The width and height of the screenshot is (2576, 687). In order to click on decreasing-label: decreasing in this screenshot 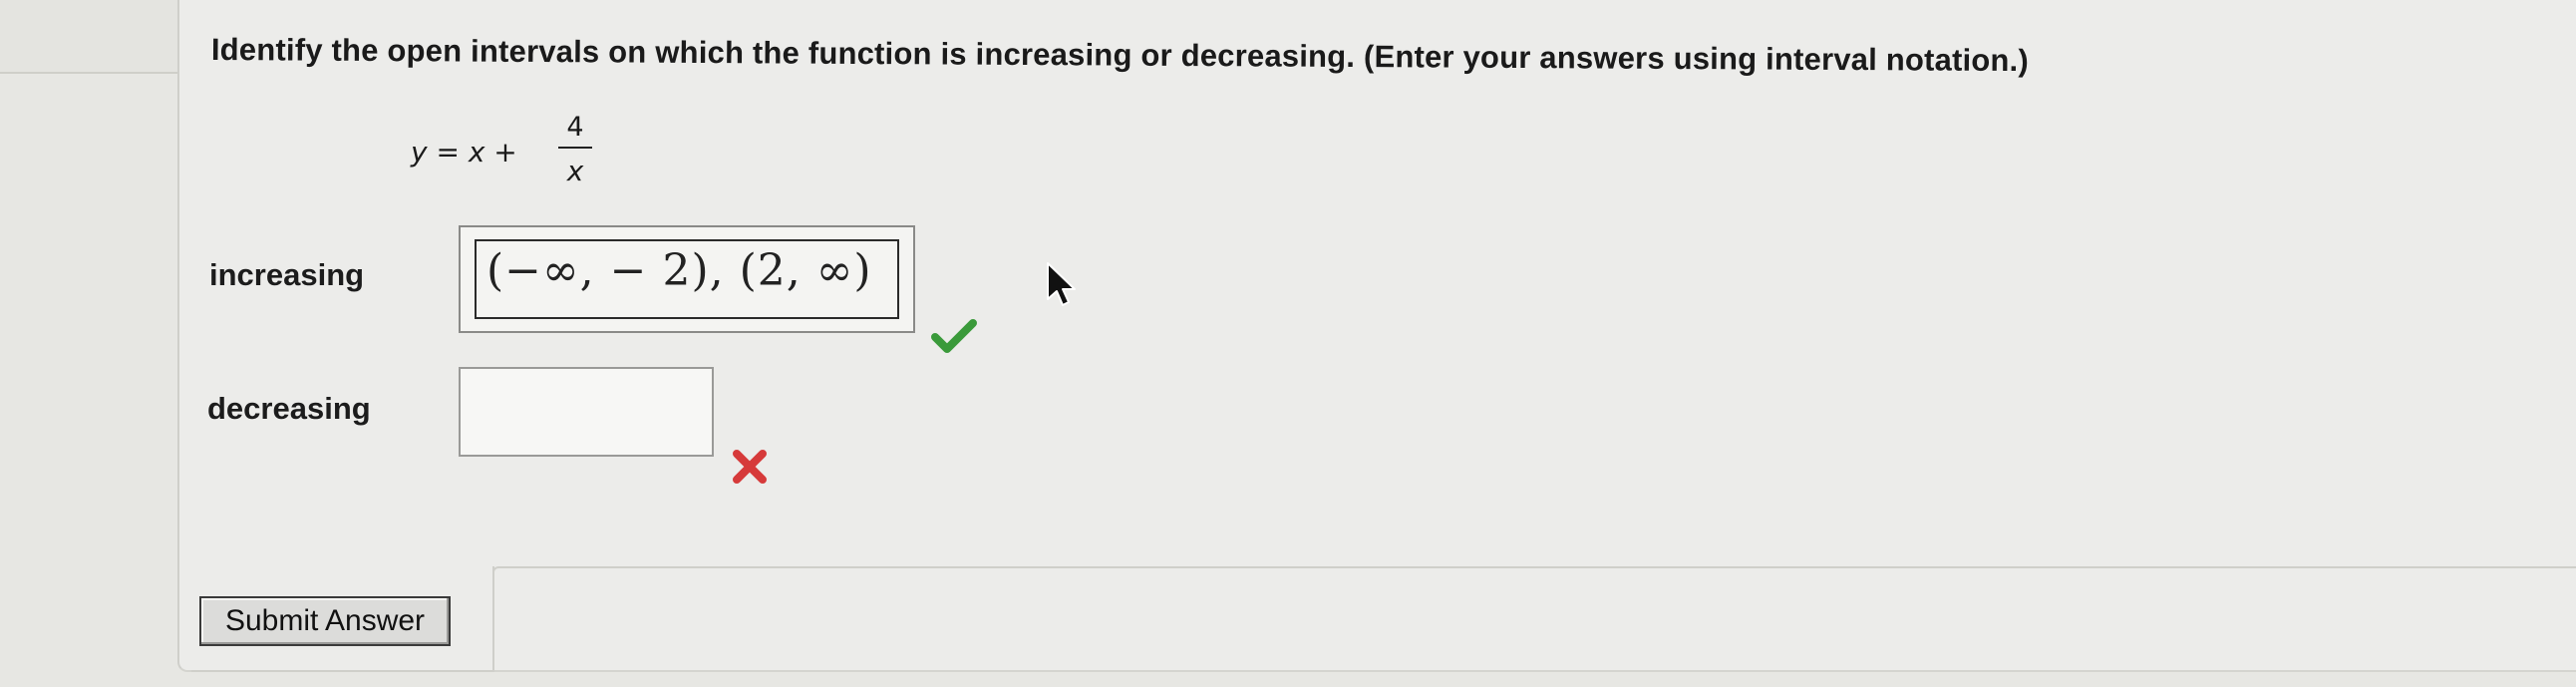, I will do `click(289, 408)`.